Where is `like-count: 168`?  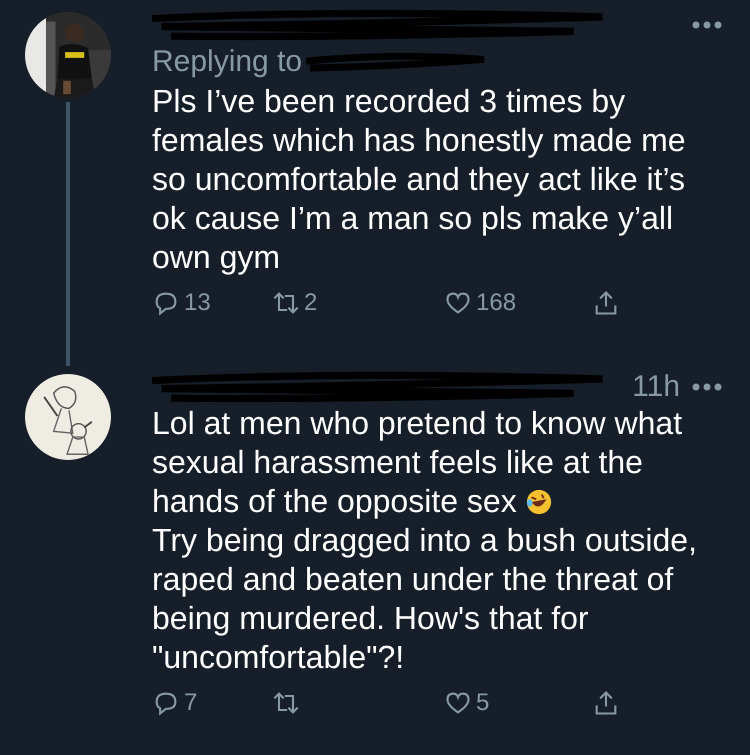
like-count: 168 is located at coordinates (496, 303).